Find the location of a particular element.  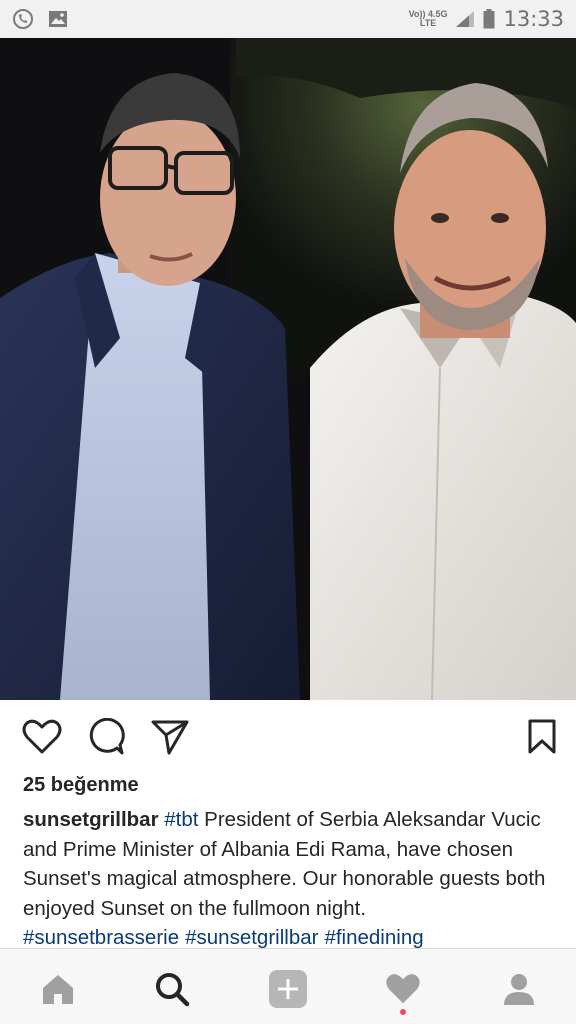

search-icon is located at coordinates (172, 989).